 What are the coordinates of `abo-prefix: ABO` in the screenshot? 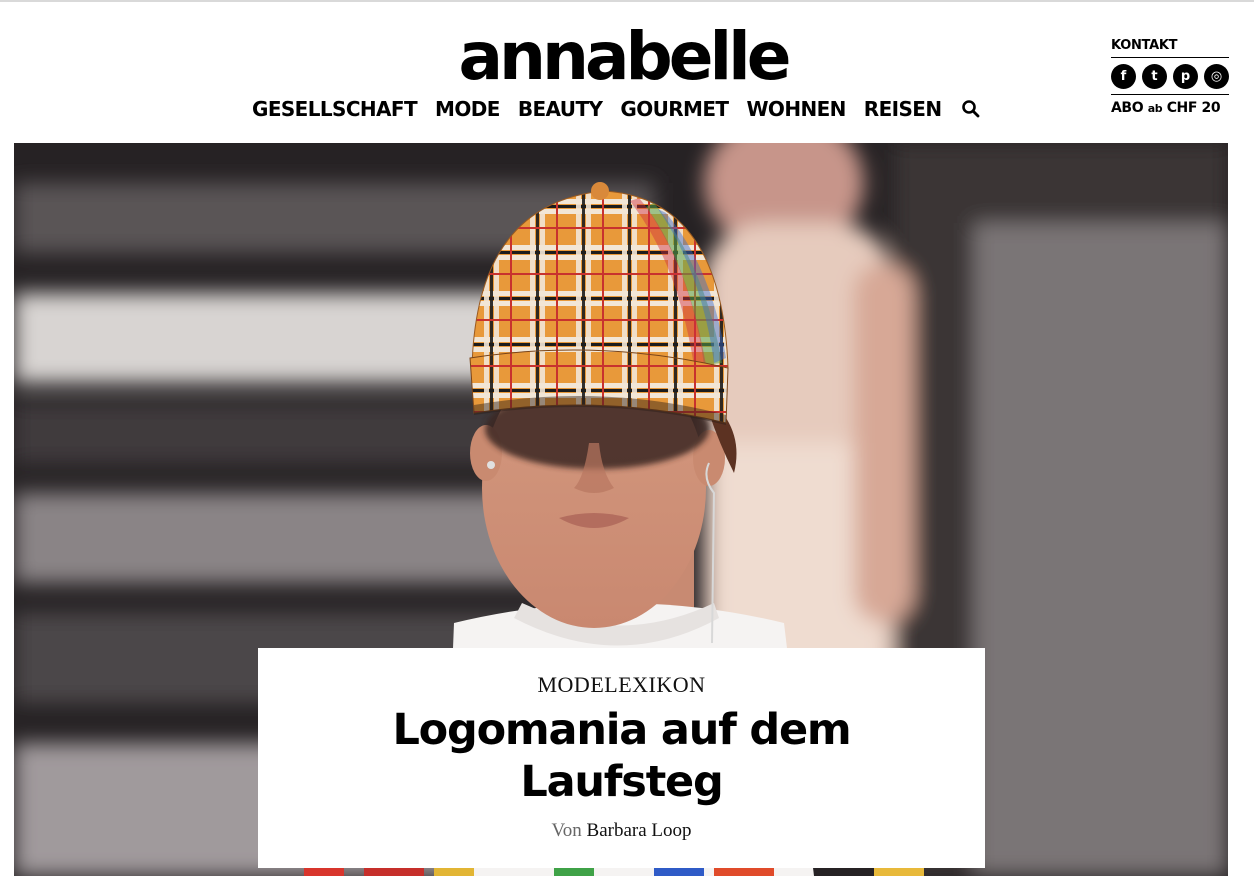 It's located at (1127, 108).